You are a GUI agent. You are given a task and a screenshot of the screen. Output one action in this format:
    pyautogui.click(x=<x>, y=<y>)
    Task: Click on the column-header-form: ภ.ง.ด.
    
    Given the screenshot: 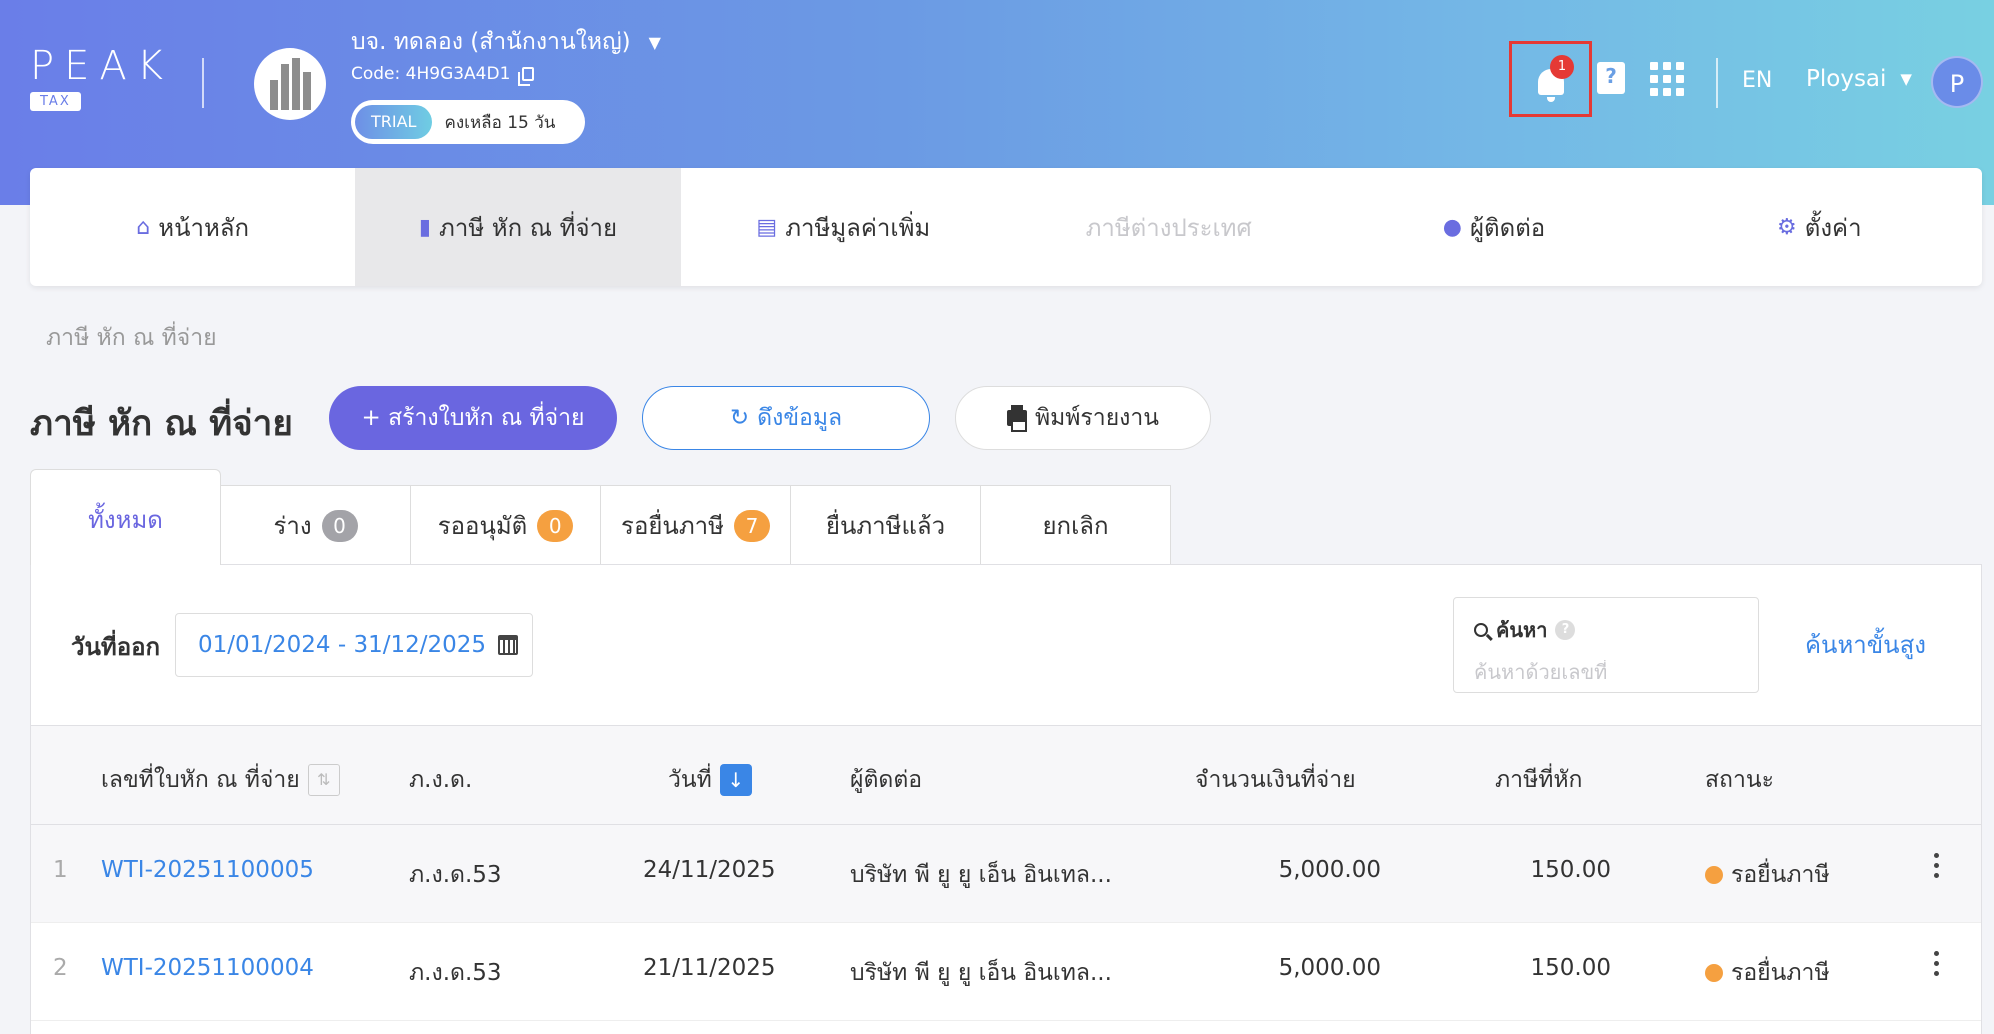 What is the action you would take?
    pyautogui.click(x=440, y=780)
    